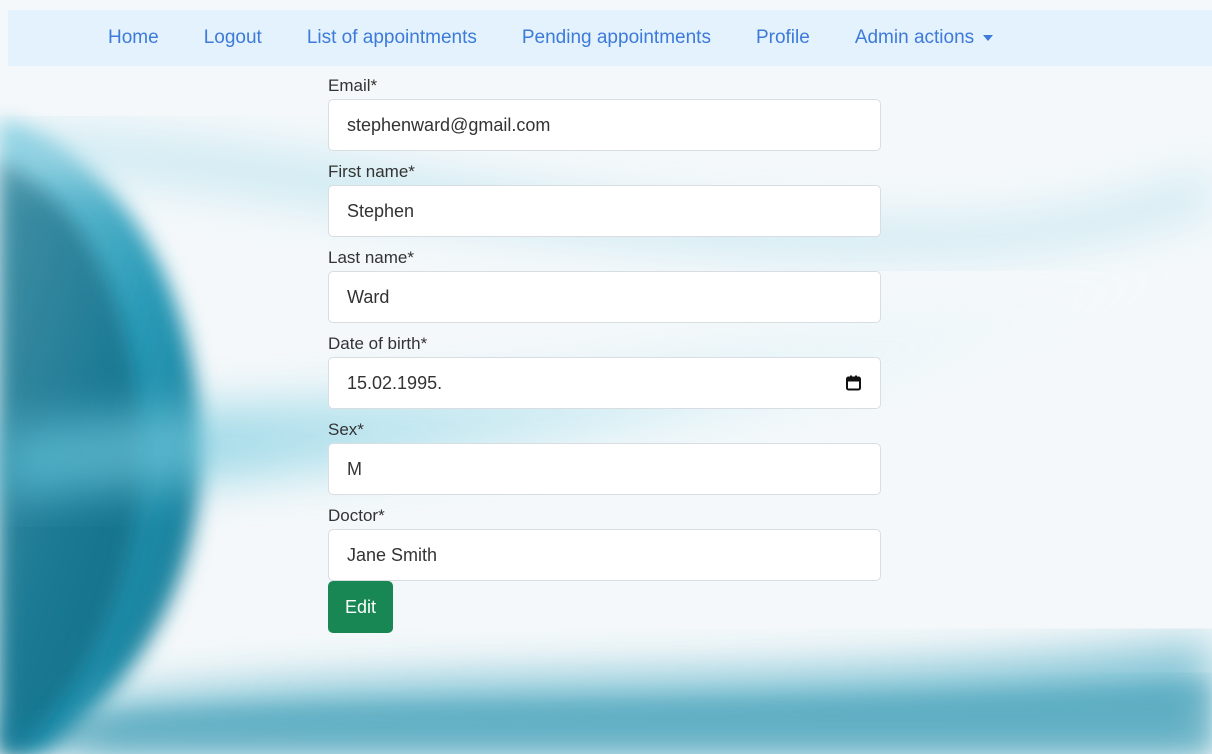  I want to click on first-name-value: Stephen, so click(381, 210).